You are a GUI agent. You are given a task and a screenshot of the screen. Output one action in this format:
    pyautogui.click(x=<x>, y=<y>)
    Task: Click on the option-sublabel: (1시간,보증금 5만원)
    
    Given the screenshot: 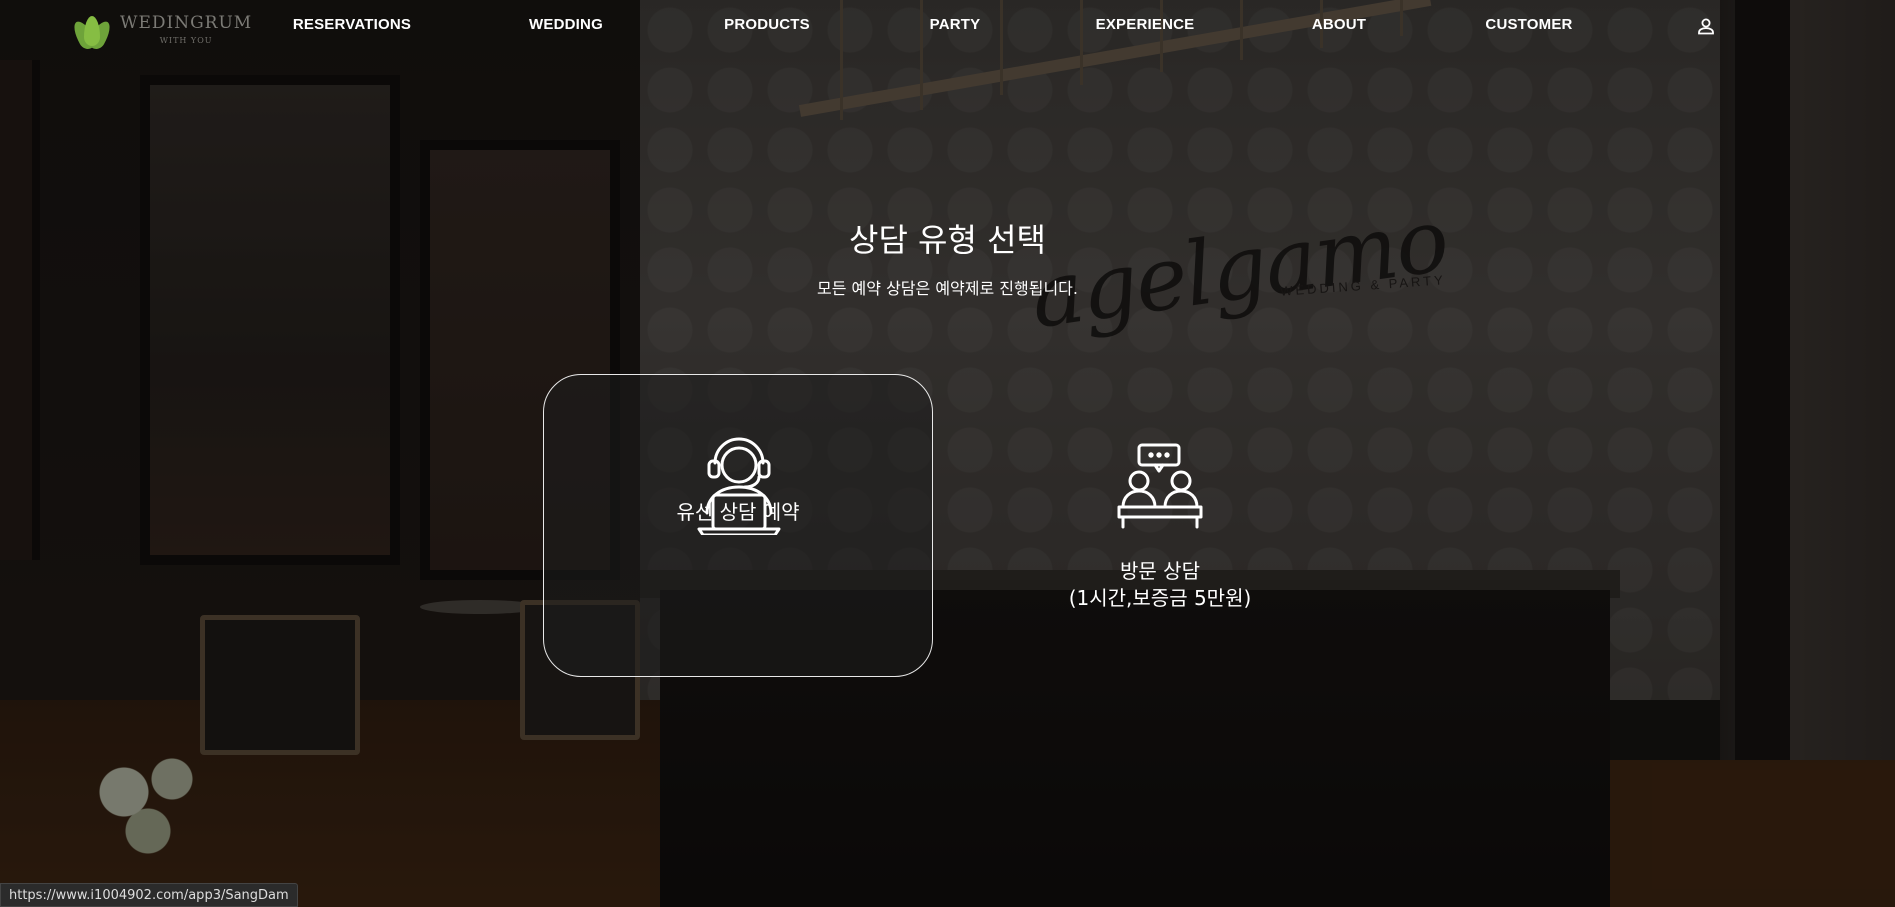 What is the action you would take?
    pyautogui.click(x=1160, y=598)
    